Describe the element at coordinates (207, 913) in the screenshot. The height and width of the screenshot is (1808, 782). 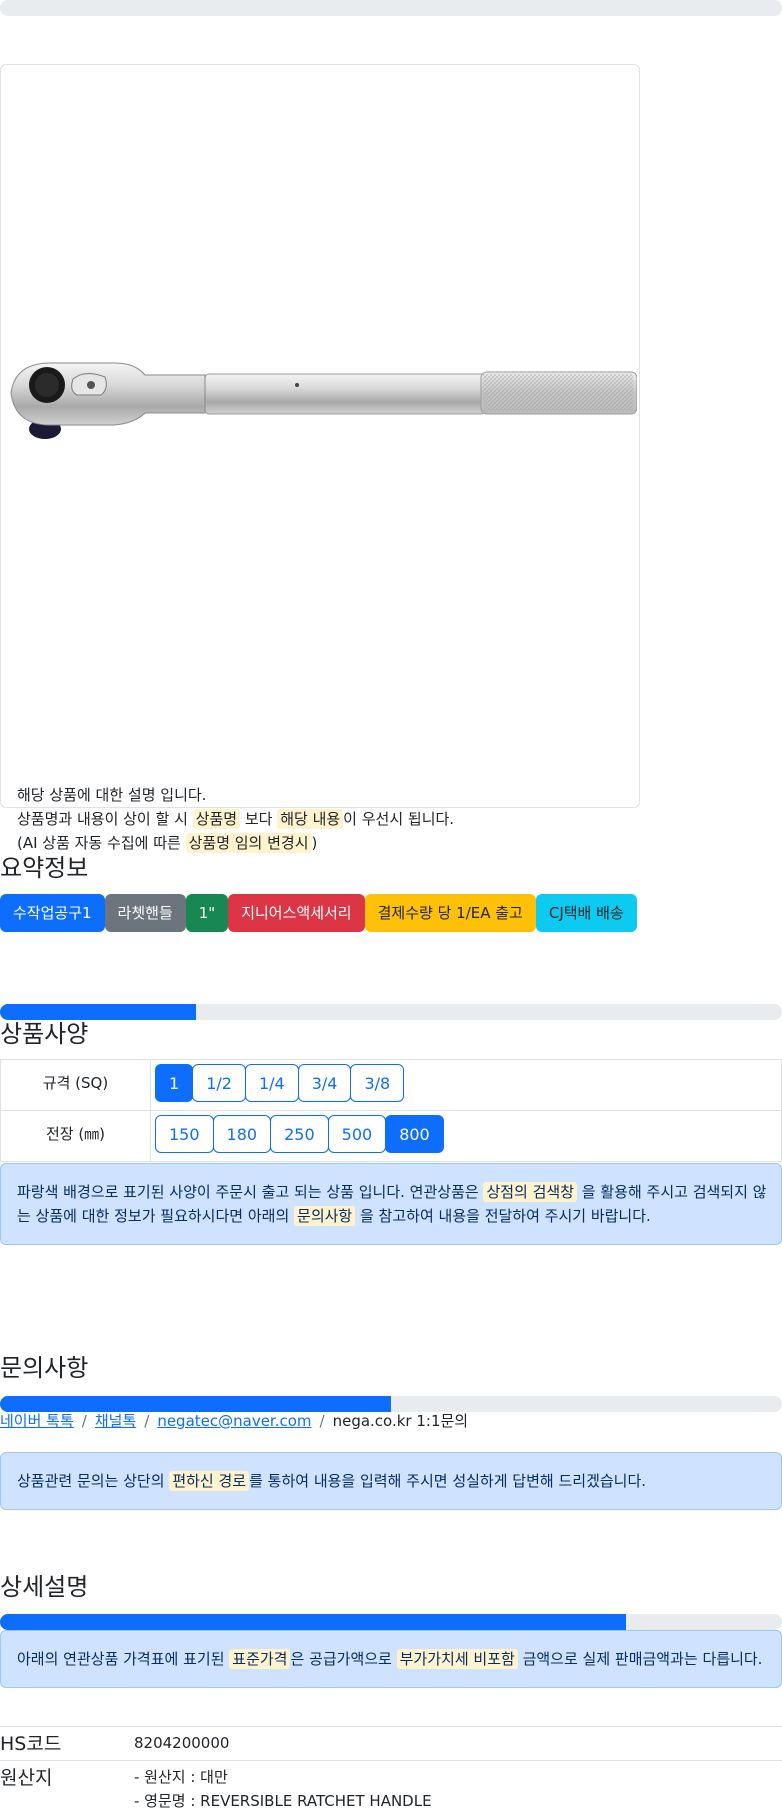
I see `badge-size: 1"` at that location.